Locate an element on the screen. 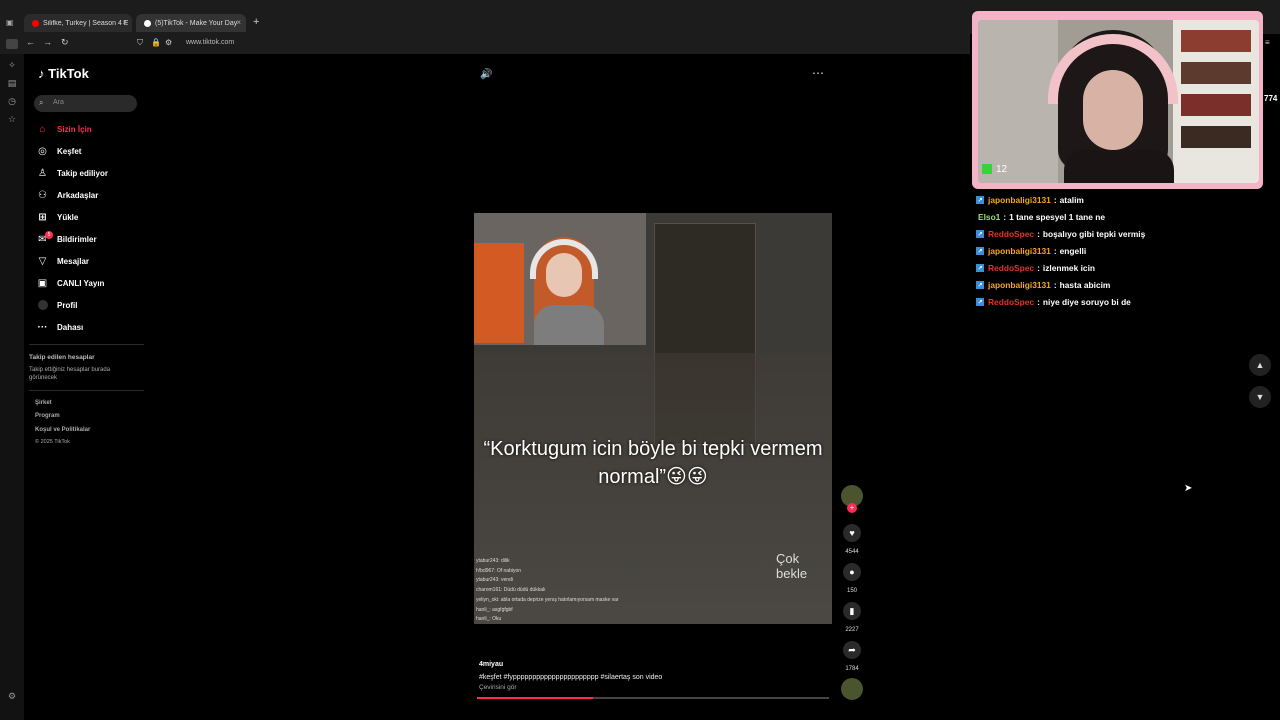 This screenshot has width=1280, height=720. video-author: 4miyau is located at coordinates (491, 664).